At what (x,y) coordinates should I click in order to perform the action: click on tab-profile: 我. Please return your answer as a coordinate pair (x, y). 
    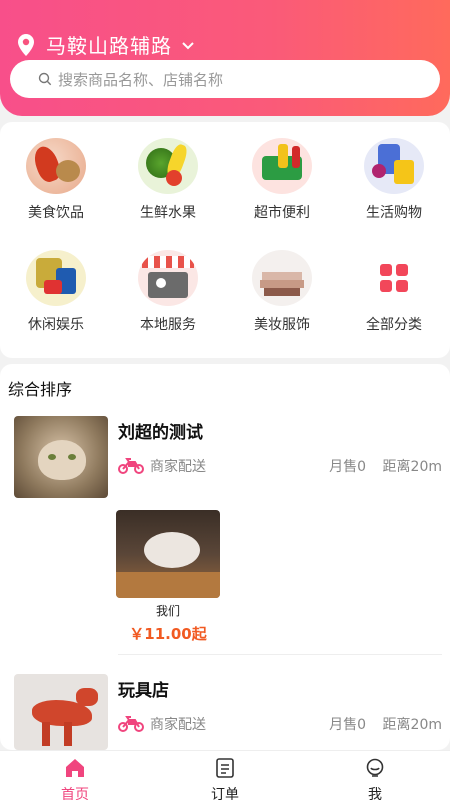
    Looking at the image, I should click on (375, 778).